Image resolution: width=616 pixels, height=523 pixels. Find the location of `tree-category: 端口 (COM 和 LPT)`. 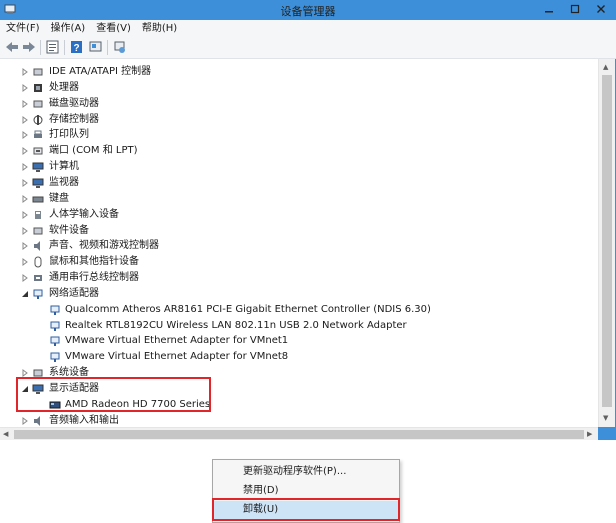

tree-category: 端口 (COM 和 LPT) is located at coordinates (299, 151).